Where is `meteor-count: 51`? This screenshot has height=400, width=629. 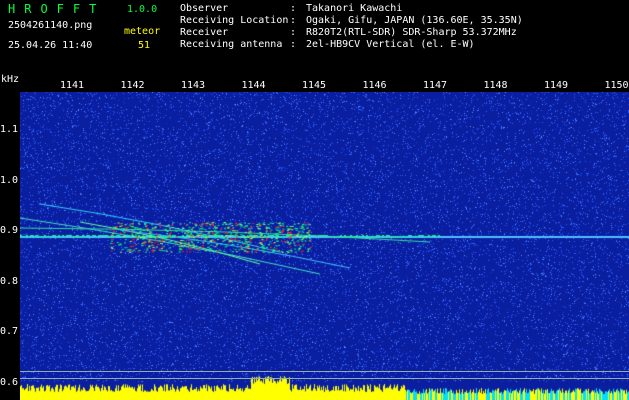
meteor-count: 51 is located at coordinates (144, 45).